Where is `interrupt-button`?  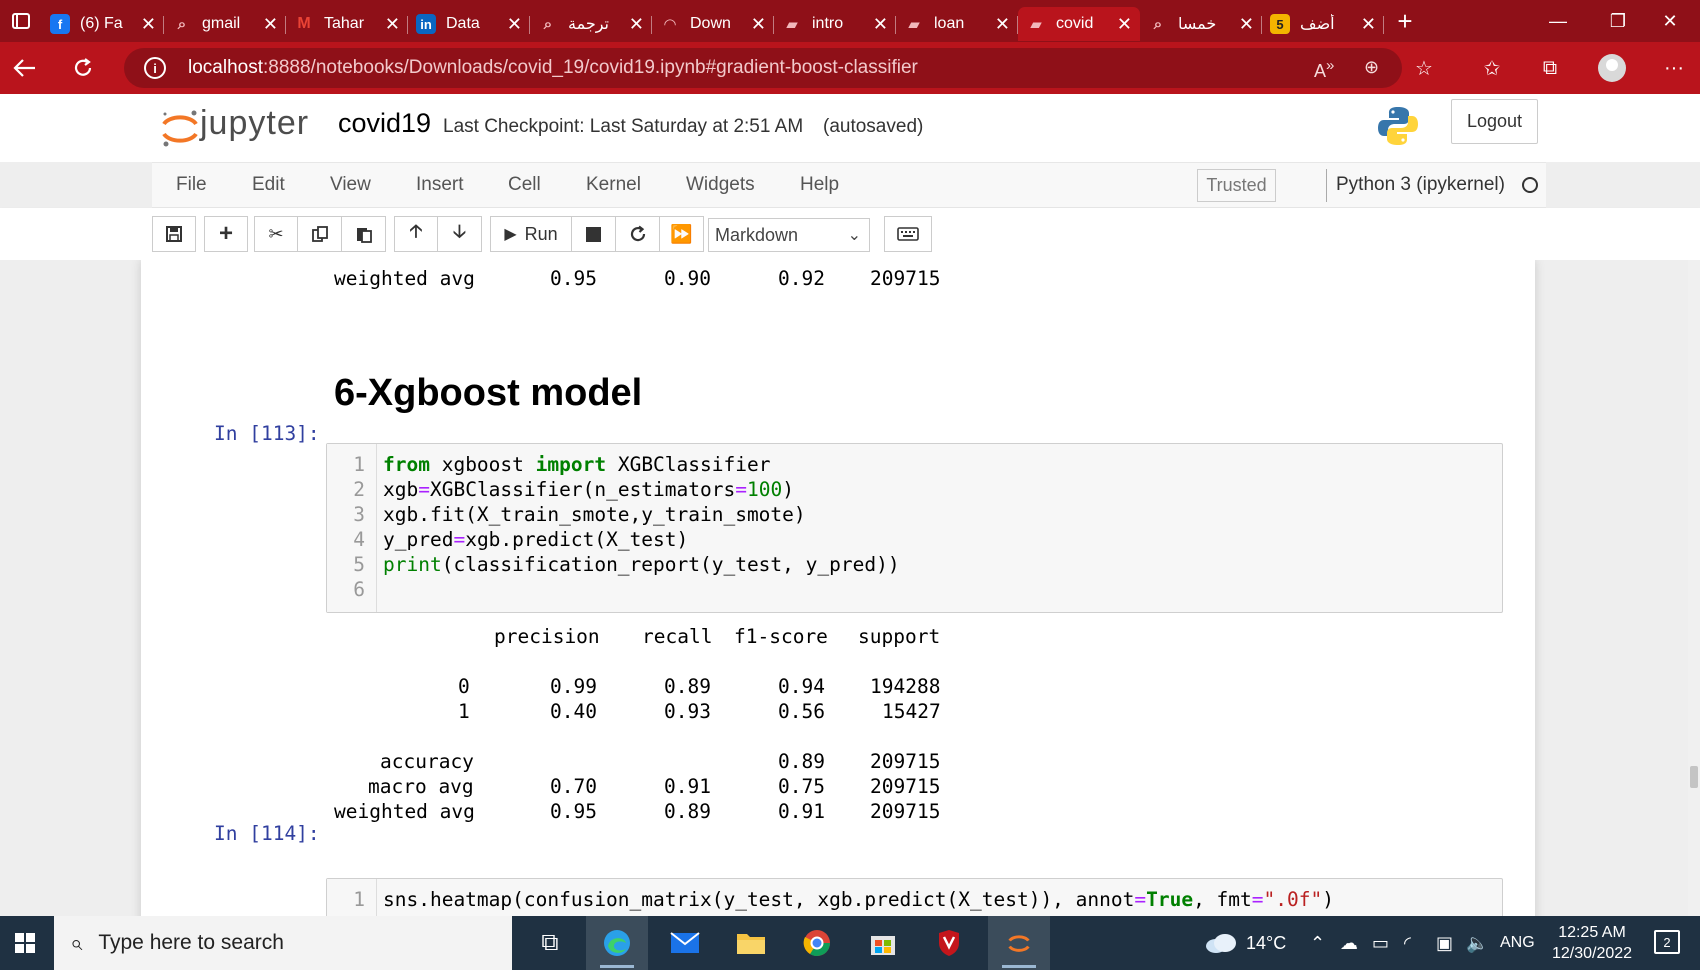 interrupt-button is located at coordinates (594, 234).